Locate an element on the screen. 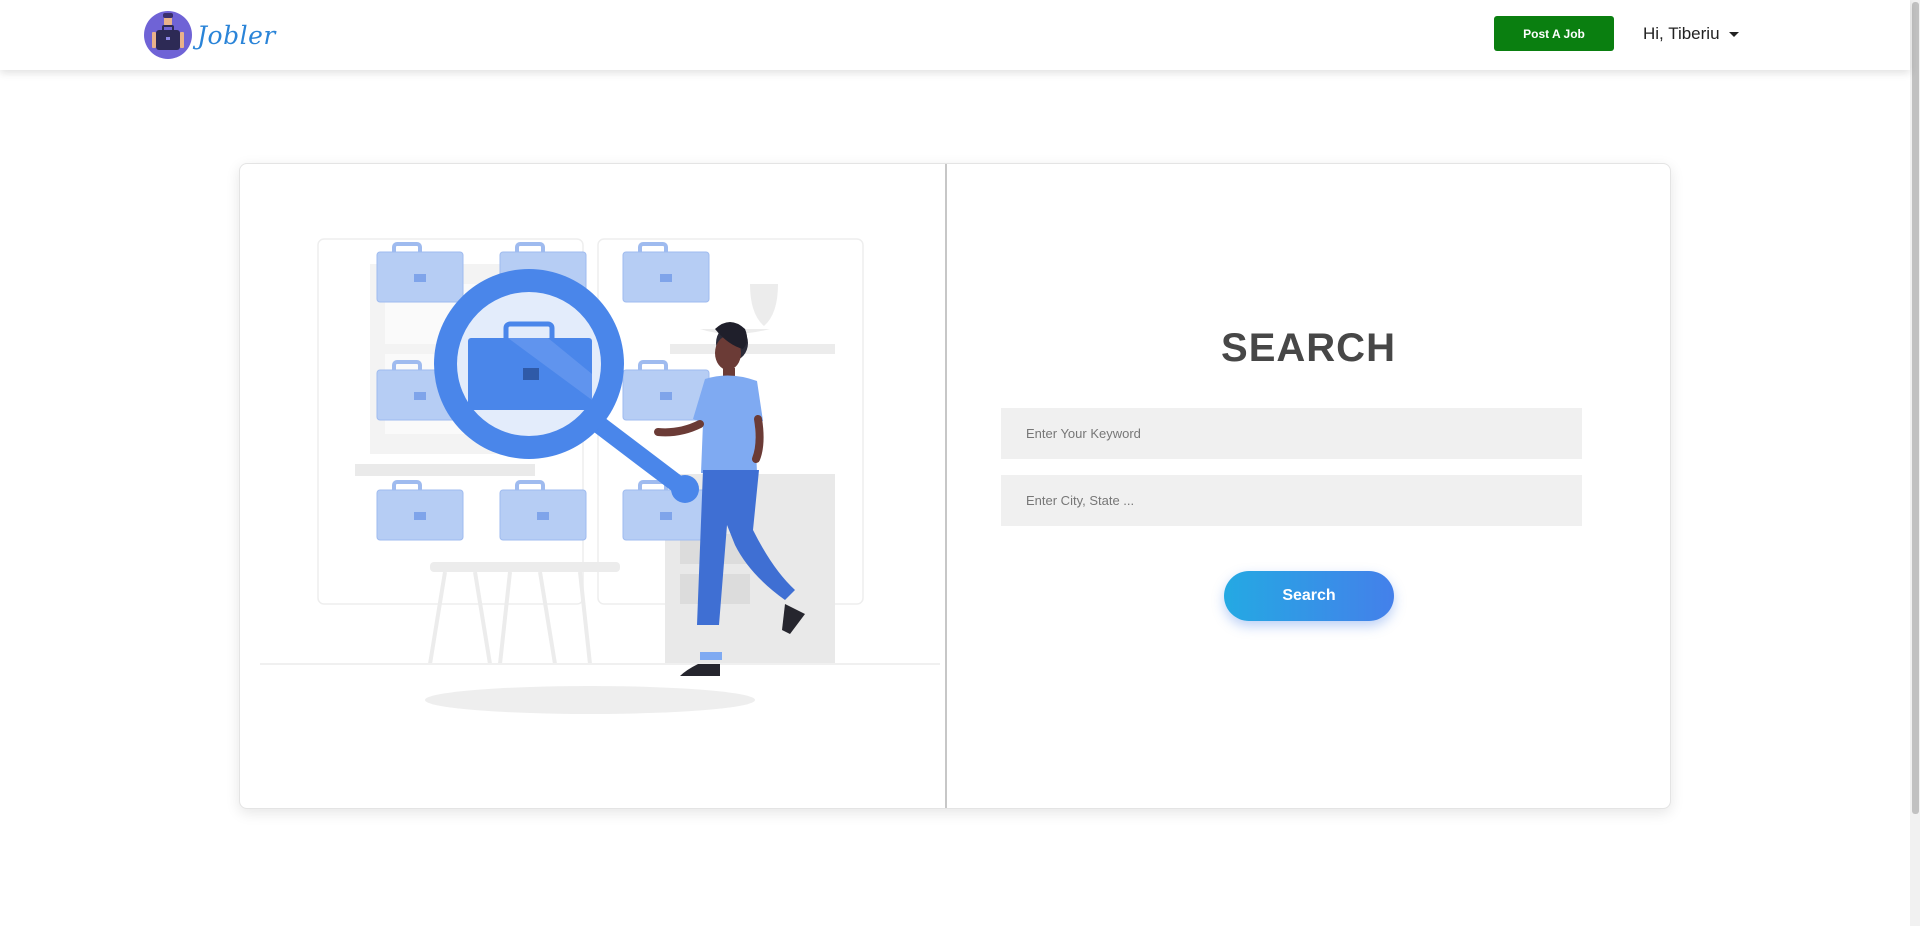  caret-down-icon is located at coordinates (1733, 34).